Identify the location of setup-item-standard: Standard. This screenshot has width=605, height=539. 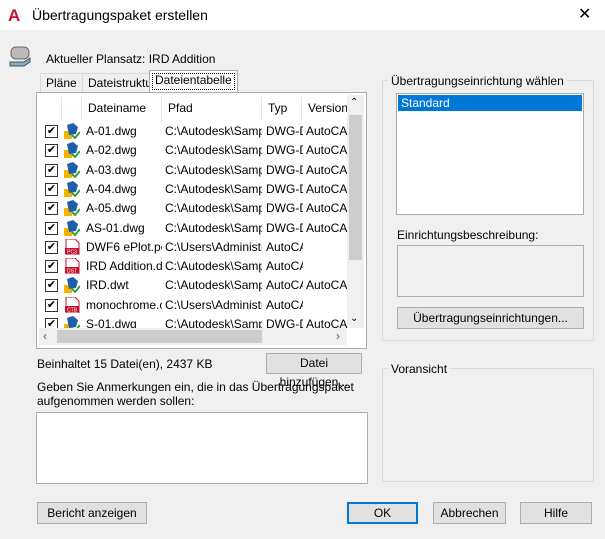
(490, 103).